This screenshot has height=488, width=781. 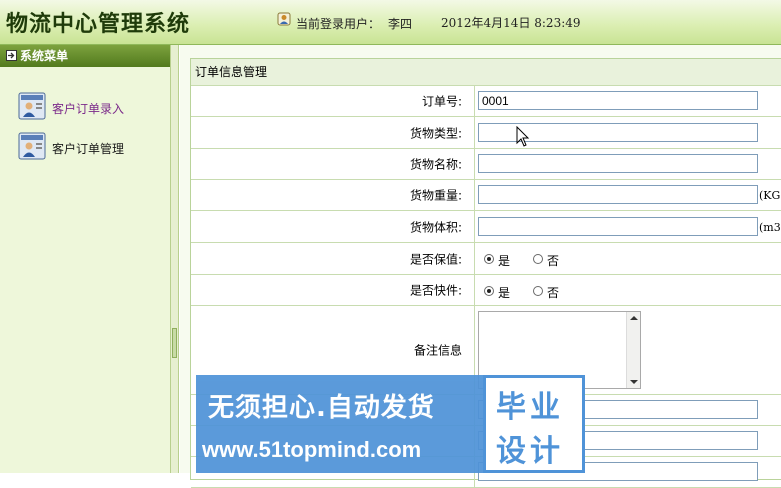 I want to click on panel-splitter, so click(x=174, y=259).